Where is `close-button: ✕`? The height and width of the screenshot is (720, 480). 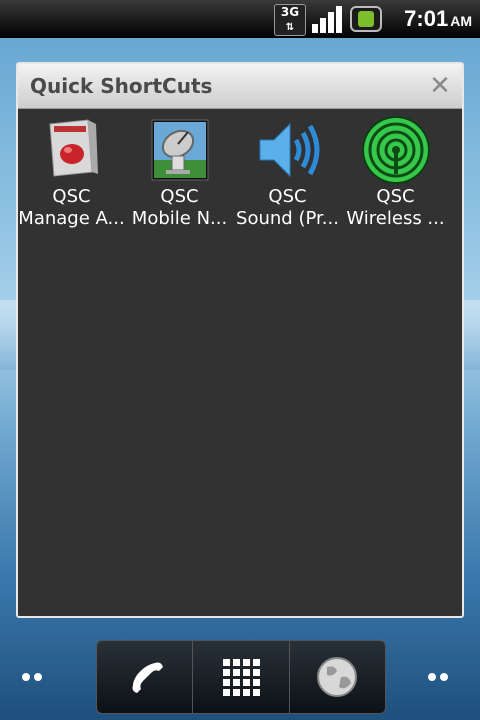 close-button: ✕ is located at coordinates (440, 86).